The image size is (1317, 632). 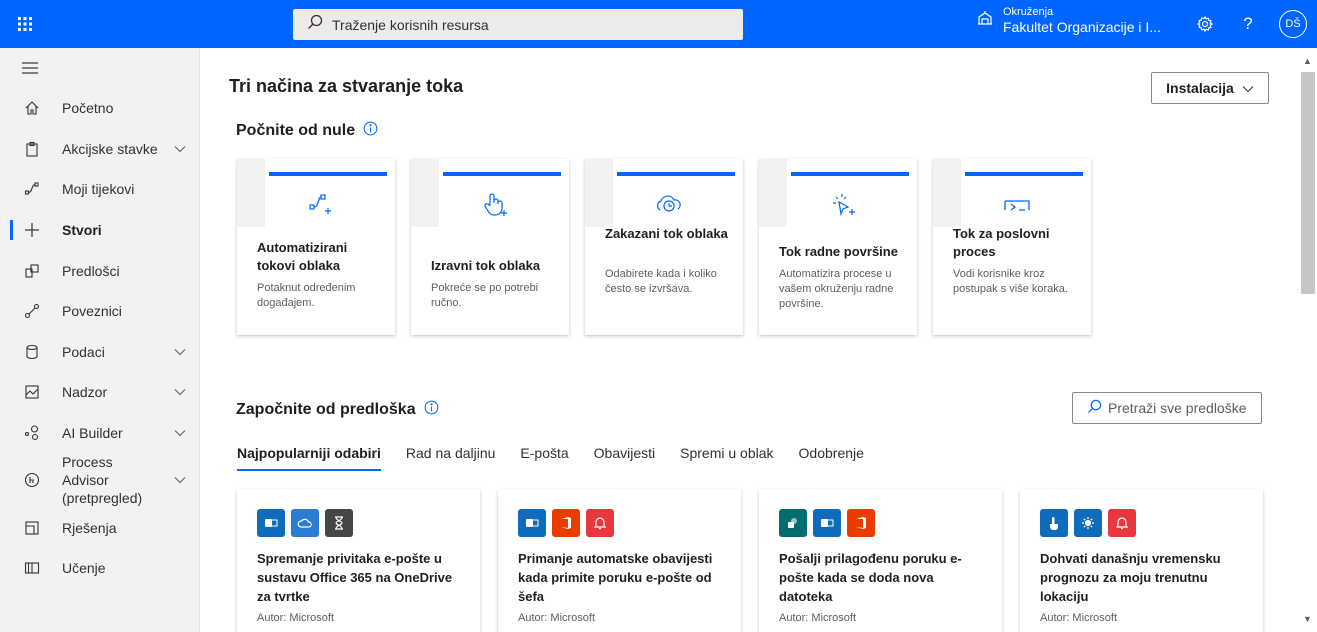 I want to click on vertical-scrollbar: ▲ ▼, so click(x=1308, y=340).